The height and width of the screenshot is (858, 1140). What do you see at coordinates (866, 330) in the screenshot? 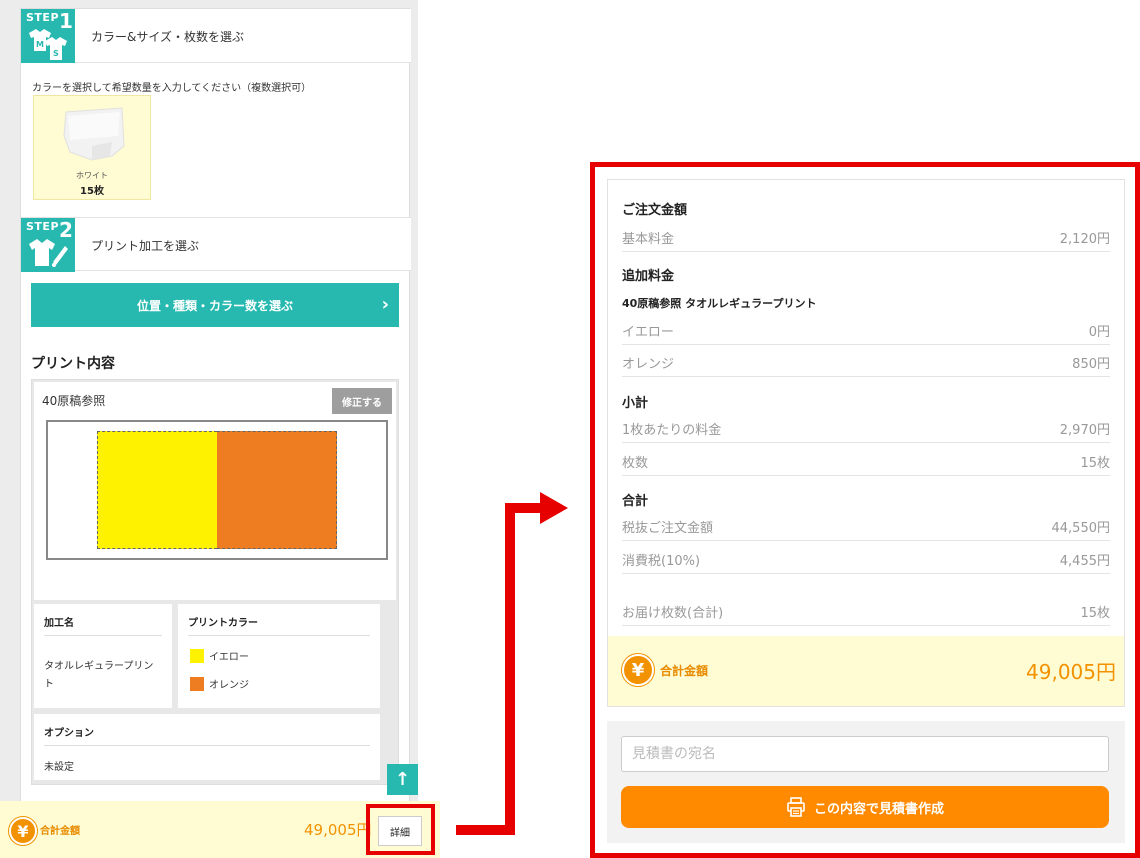
I see `yellow-fee-row: イエロー 0円` at bounding box center [866, 330].